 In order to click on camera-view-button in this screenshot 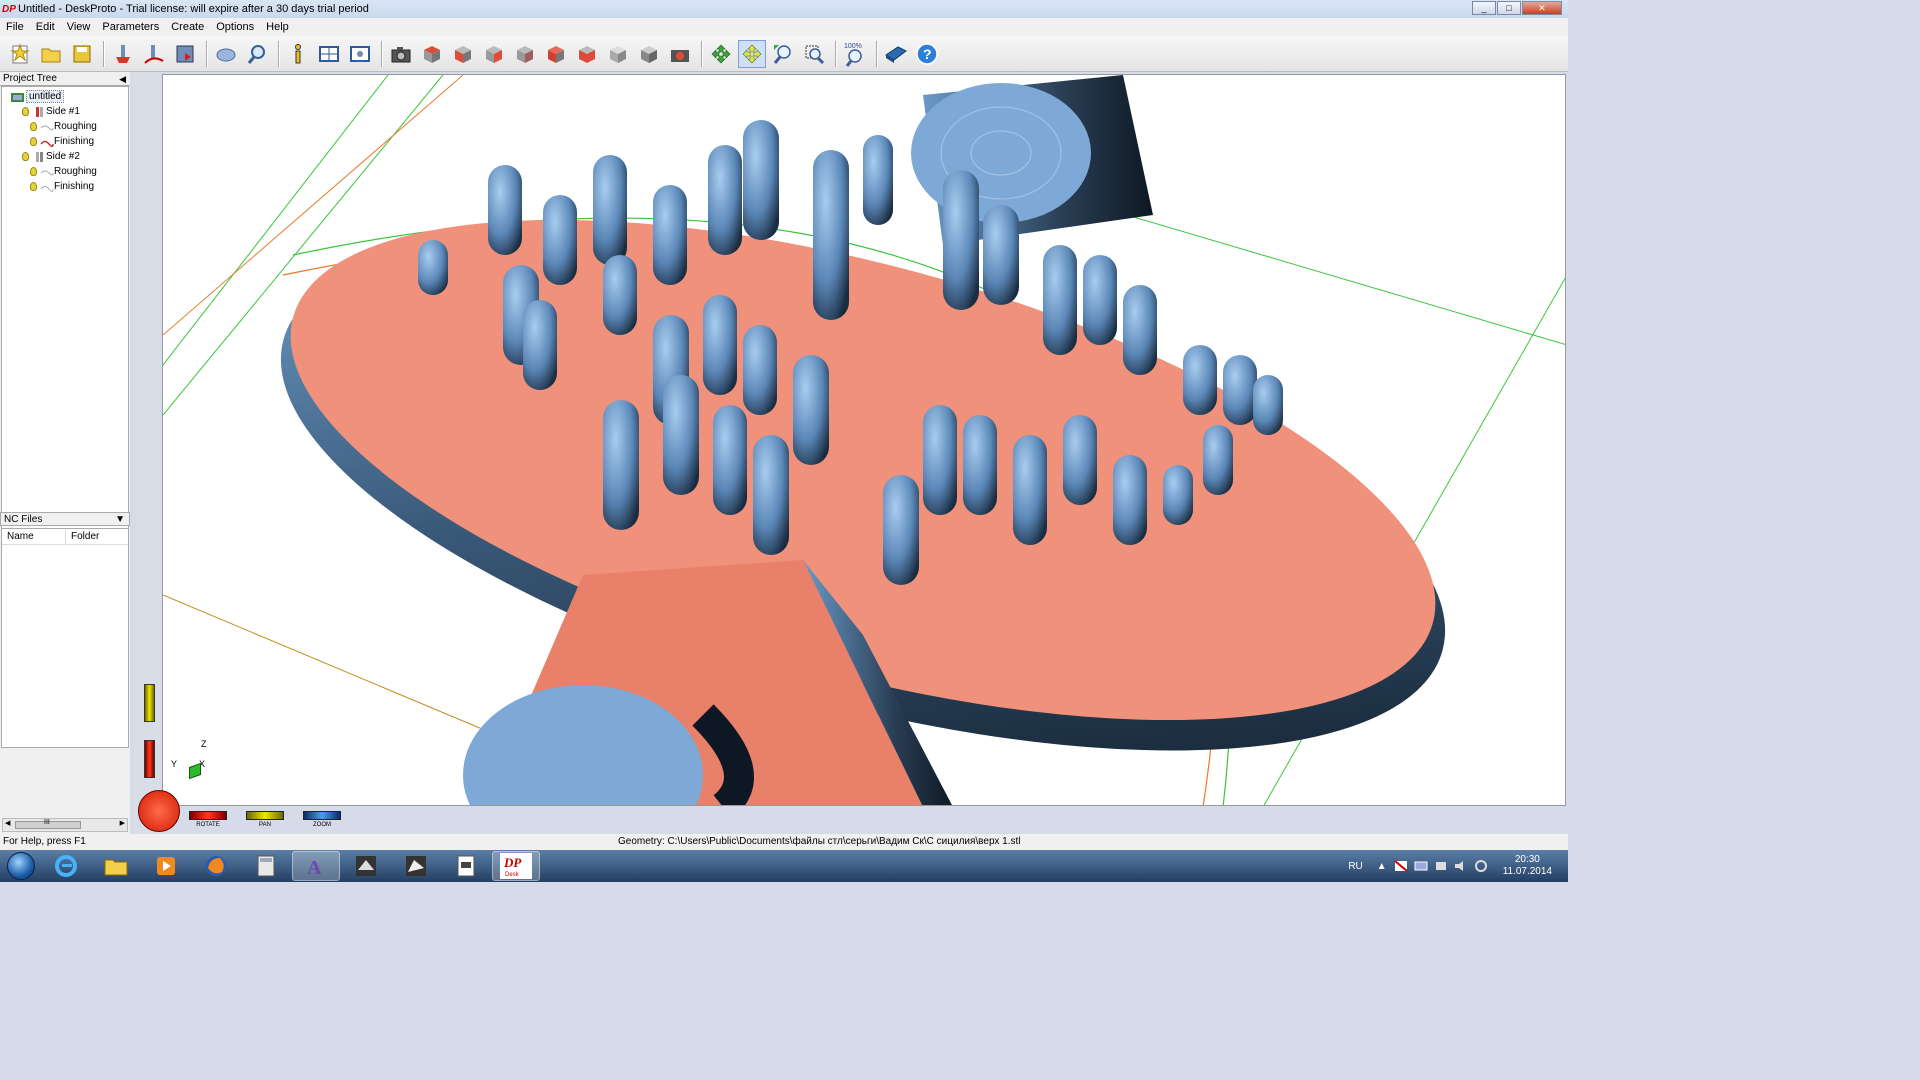, I will do `click(401, 54)`.